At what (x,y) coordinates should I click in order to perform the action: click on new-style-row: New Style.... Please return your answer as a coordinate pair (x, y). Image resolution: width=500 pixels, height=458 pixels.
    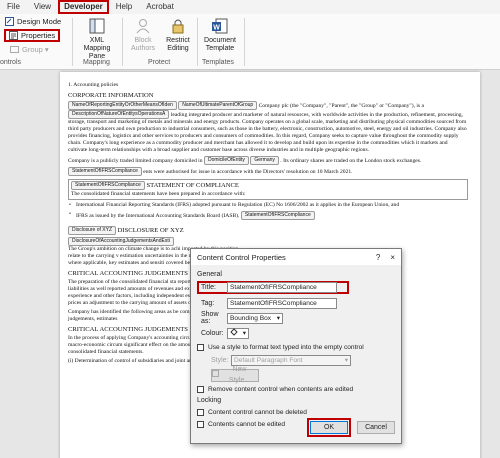
    Looking at the image, I should click on (296, 375).